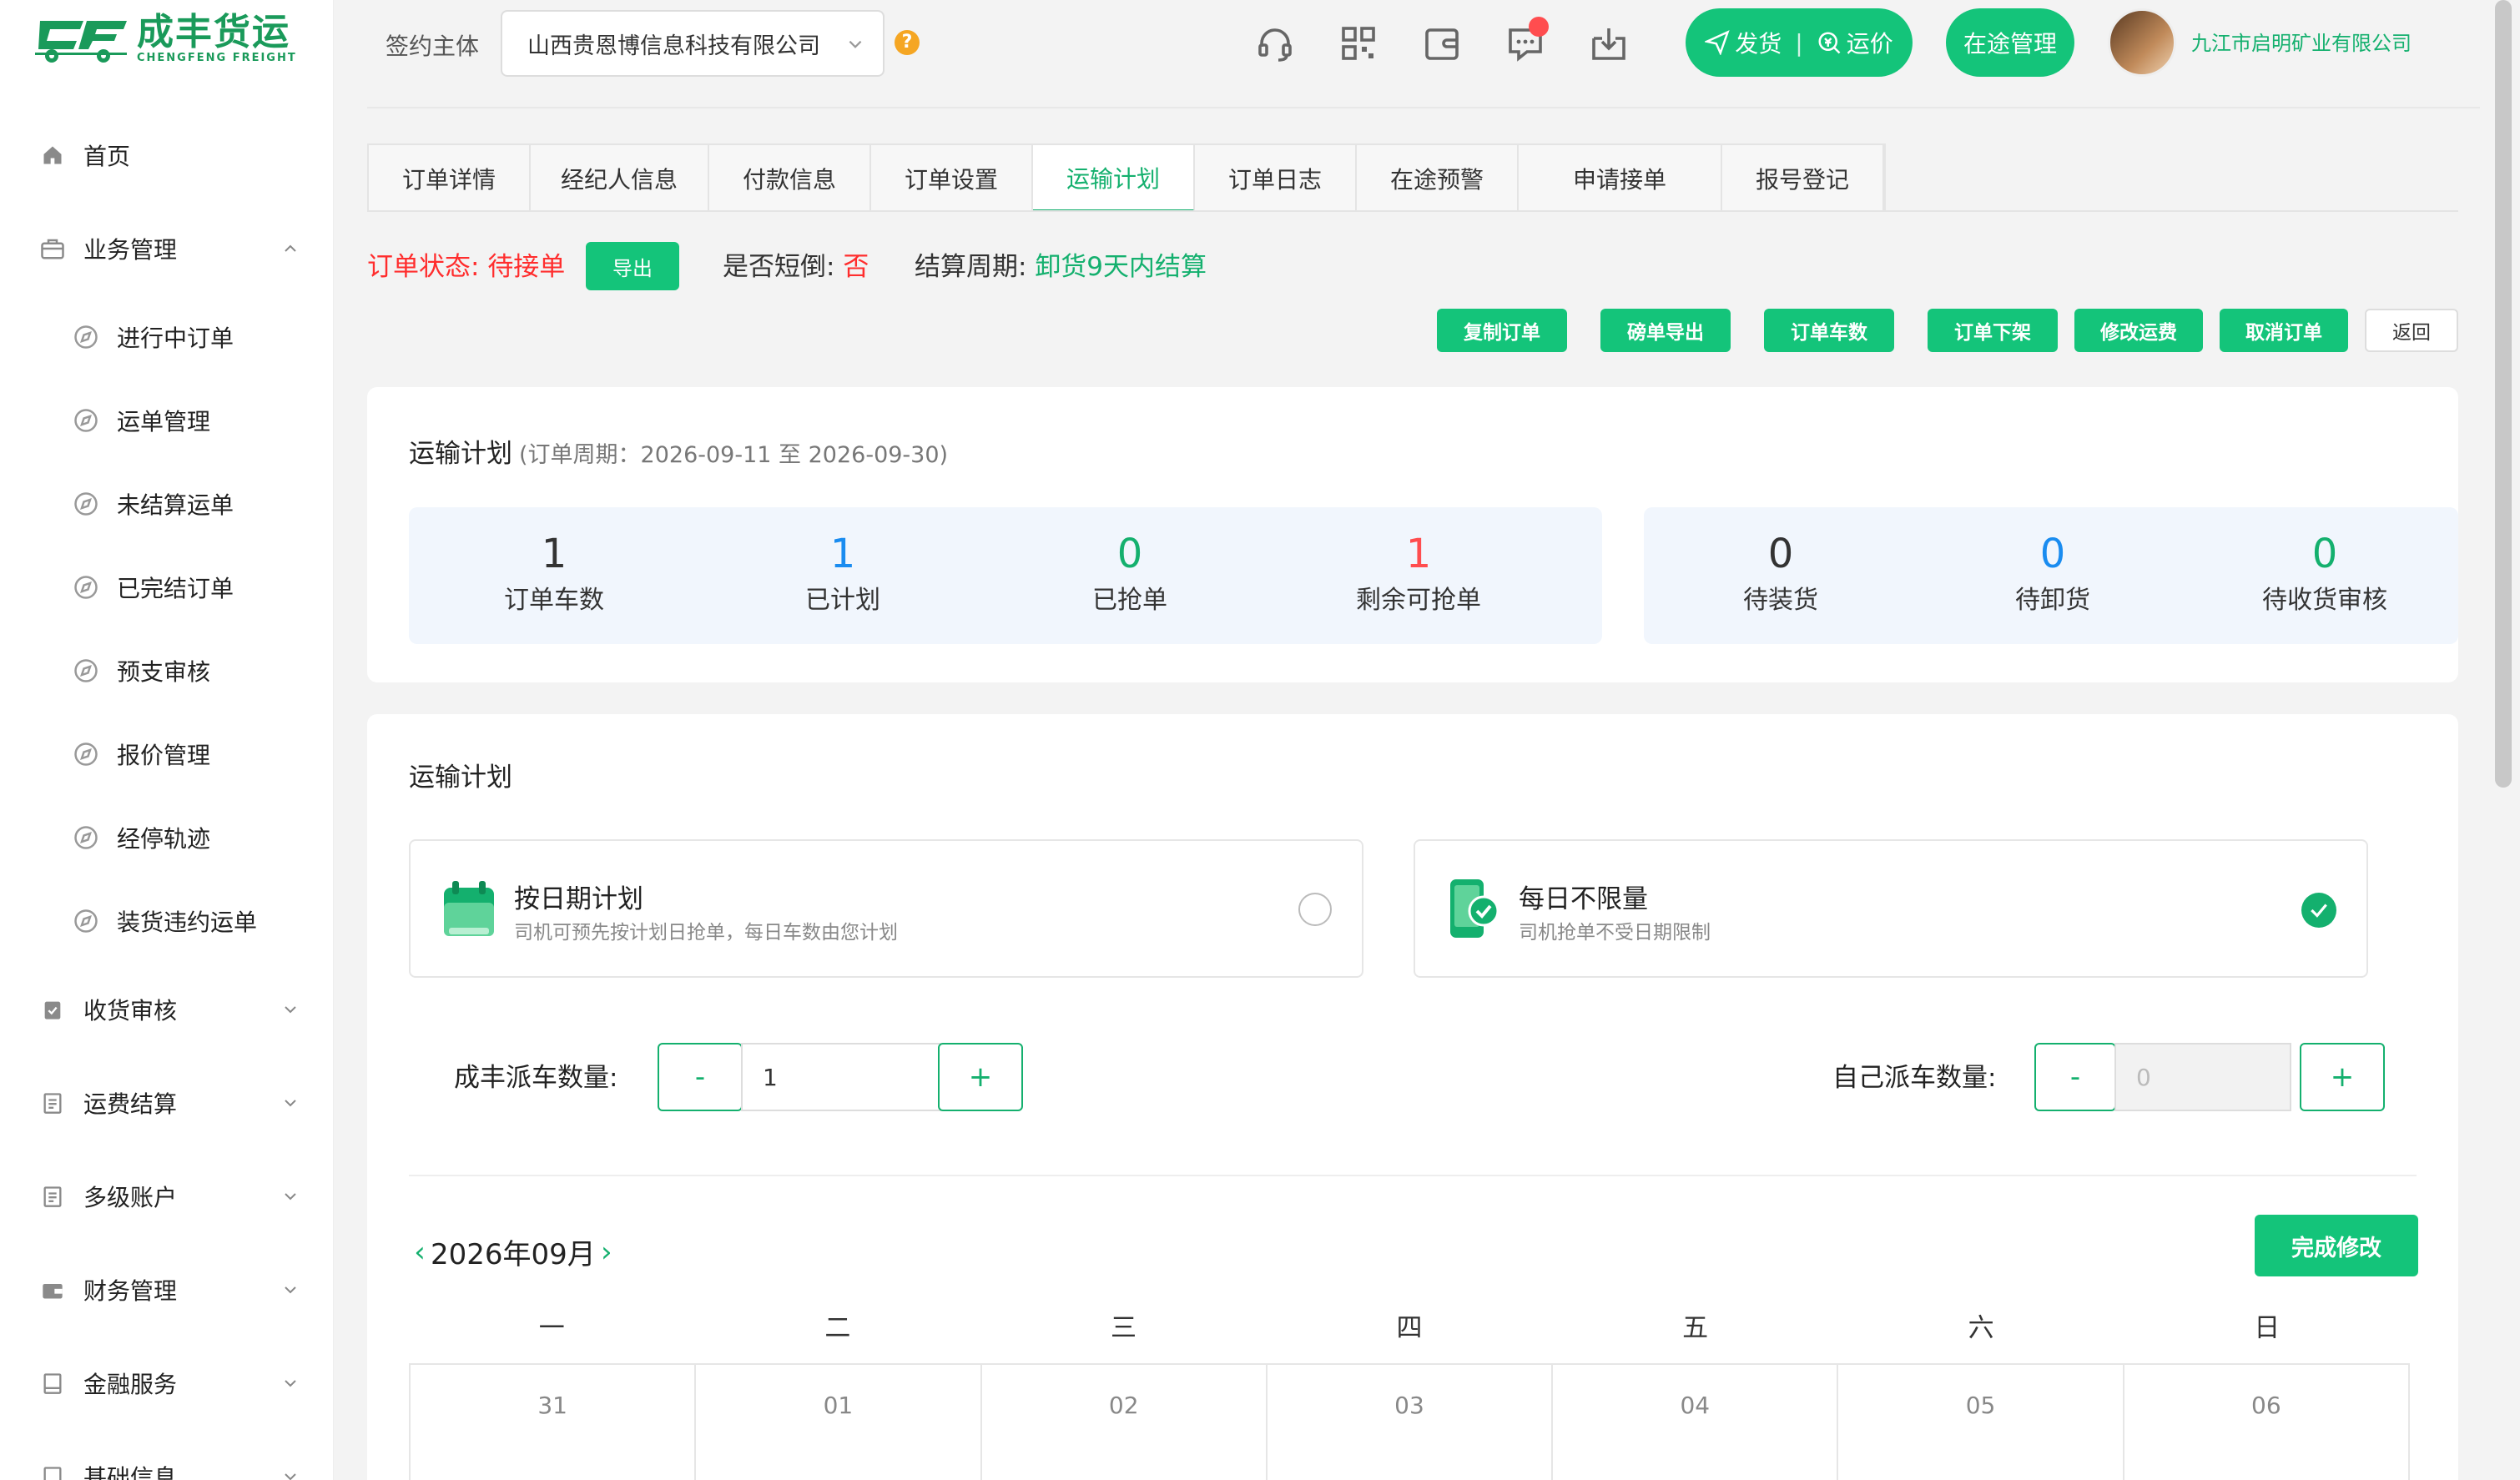 The width and height of the screenshot is (2520, 1480). I want to click on tab-payment-info: 付款信息, so click(790, 178).